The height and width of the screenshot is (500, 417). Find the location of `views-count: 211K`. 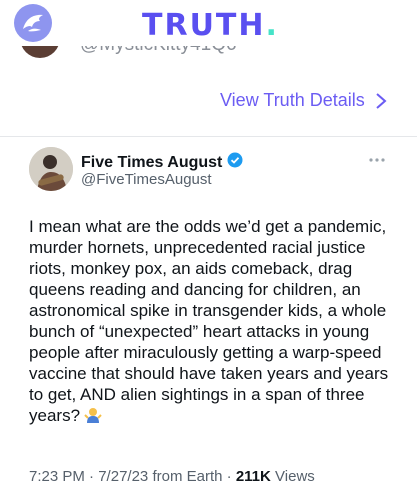

views-count: 211K is located at coordinates (253, 476).